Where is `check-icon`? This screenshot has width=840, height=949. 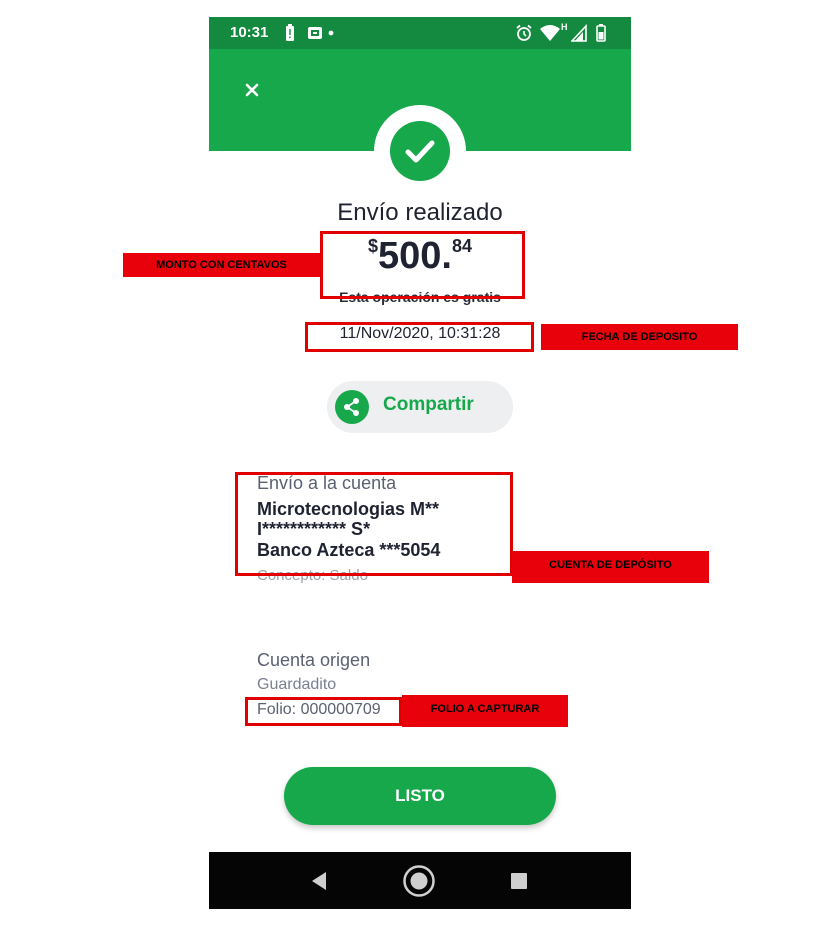 check-icon is located at coordinates (420, 151).